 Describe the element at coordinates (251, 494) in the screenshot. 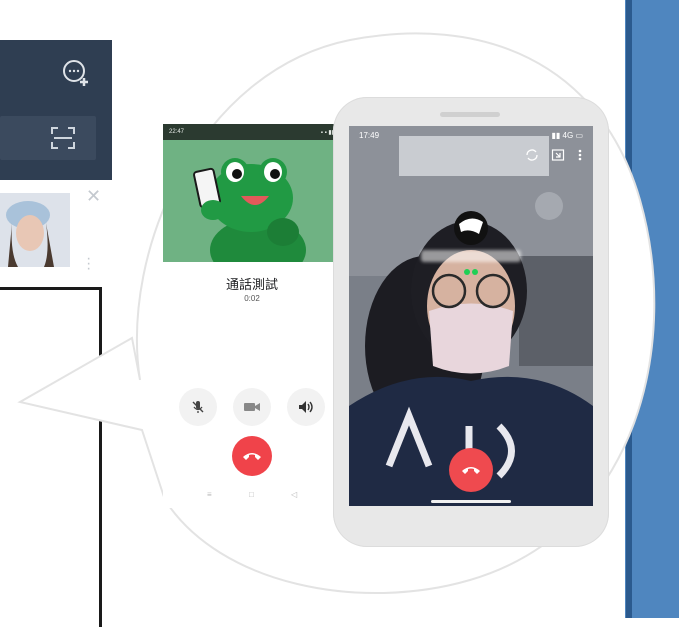

I see `home-icon: □` at that location.